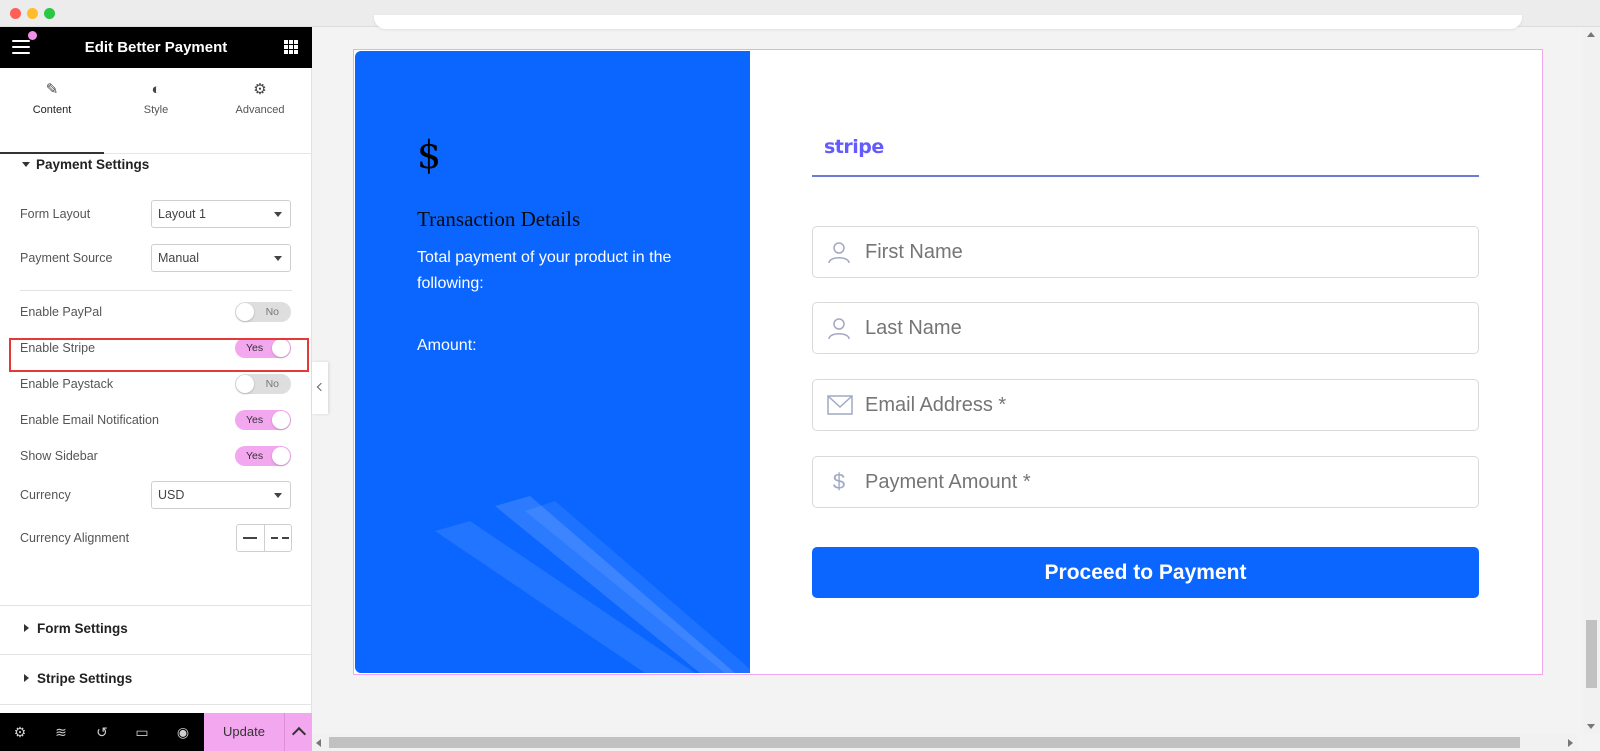 This screenshot has height=751, width=1600. What do you see at coordinates (1145, 482) in the screenshot?
I see `payment-amount-input: $ Payment Amount *` at bounding box center [1145, 482].